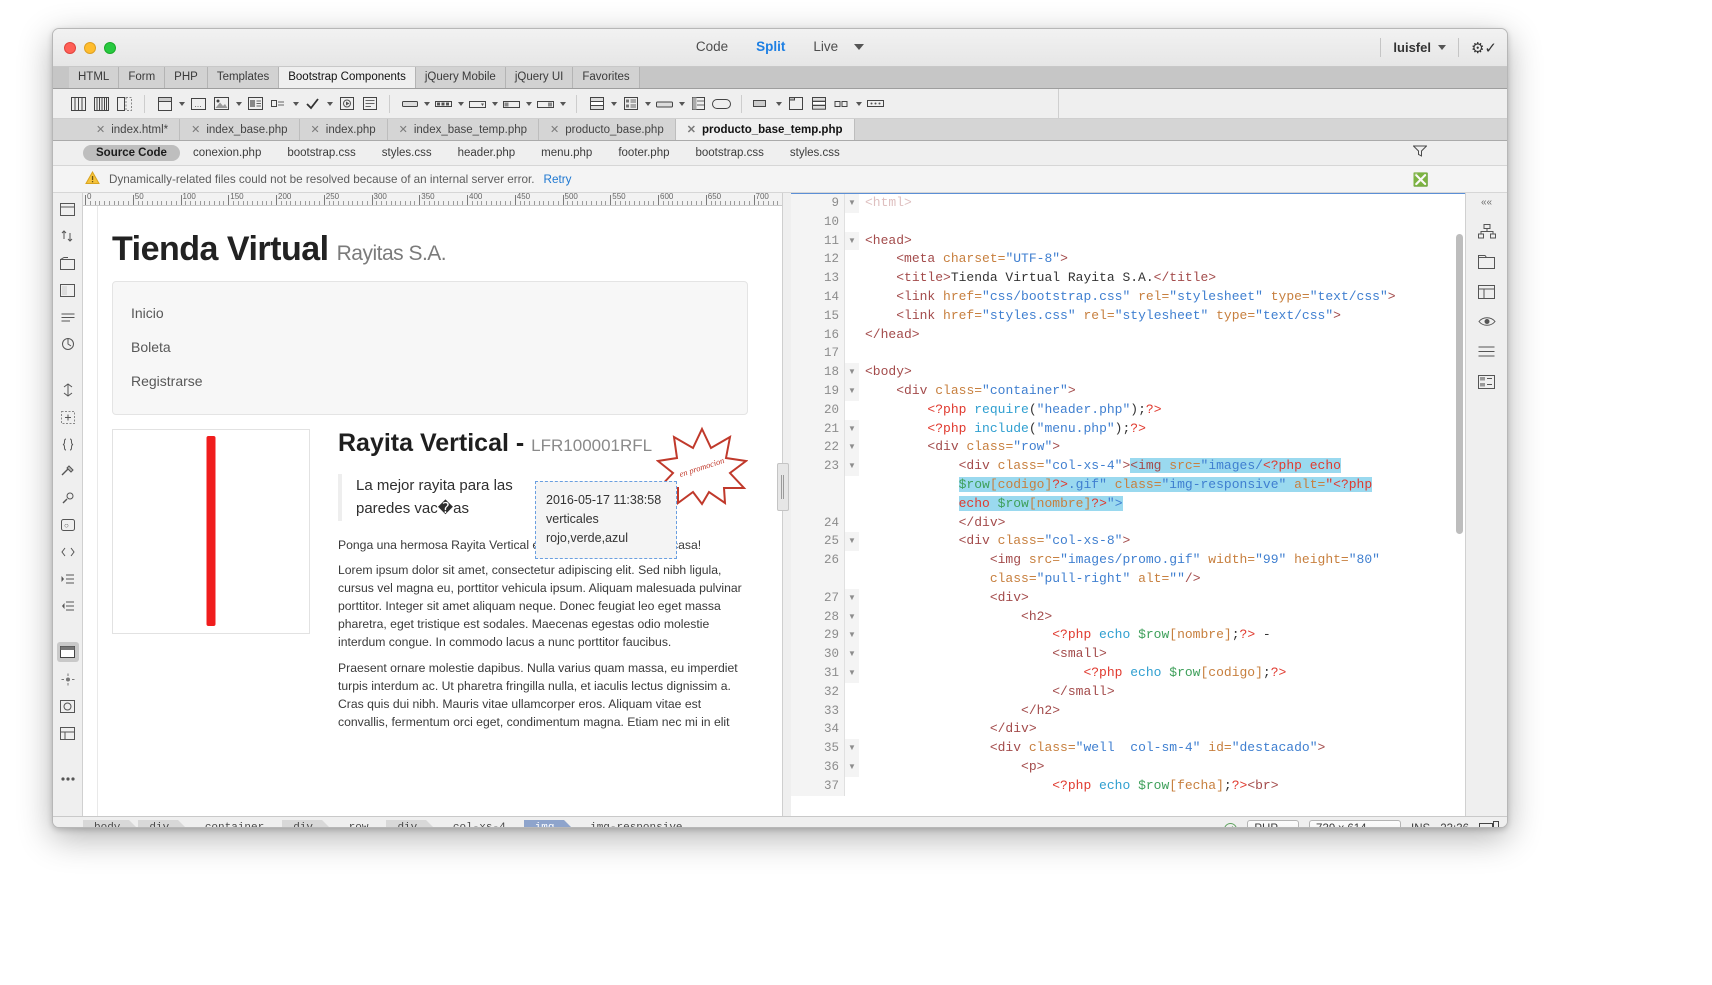  I want to click on code-text: <head>, so click(1162, 241).